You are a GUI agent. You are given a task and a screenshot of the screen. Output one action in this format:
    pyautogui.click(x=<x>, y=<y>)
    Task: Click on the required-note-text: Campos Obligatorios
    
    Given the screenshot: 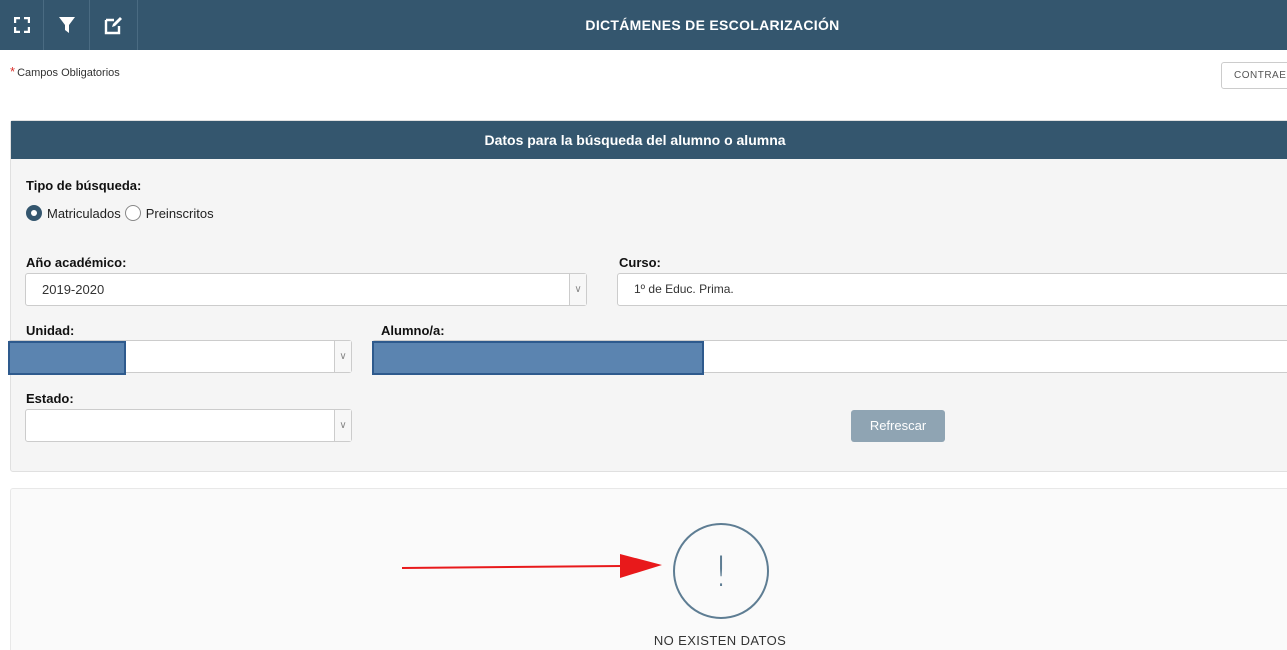 What is the action you would take?
    pyautogui.click(x=68, y=73)
    